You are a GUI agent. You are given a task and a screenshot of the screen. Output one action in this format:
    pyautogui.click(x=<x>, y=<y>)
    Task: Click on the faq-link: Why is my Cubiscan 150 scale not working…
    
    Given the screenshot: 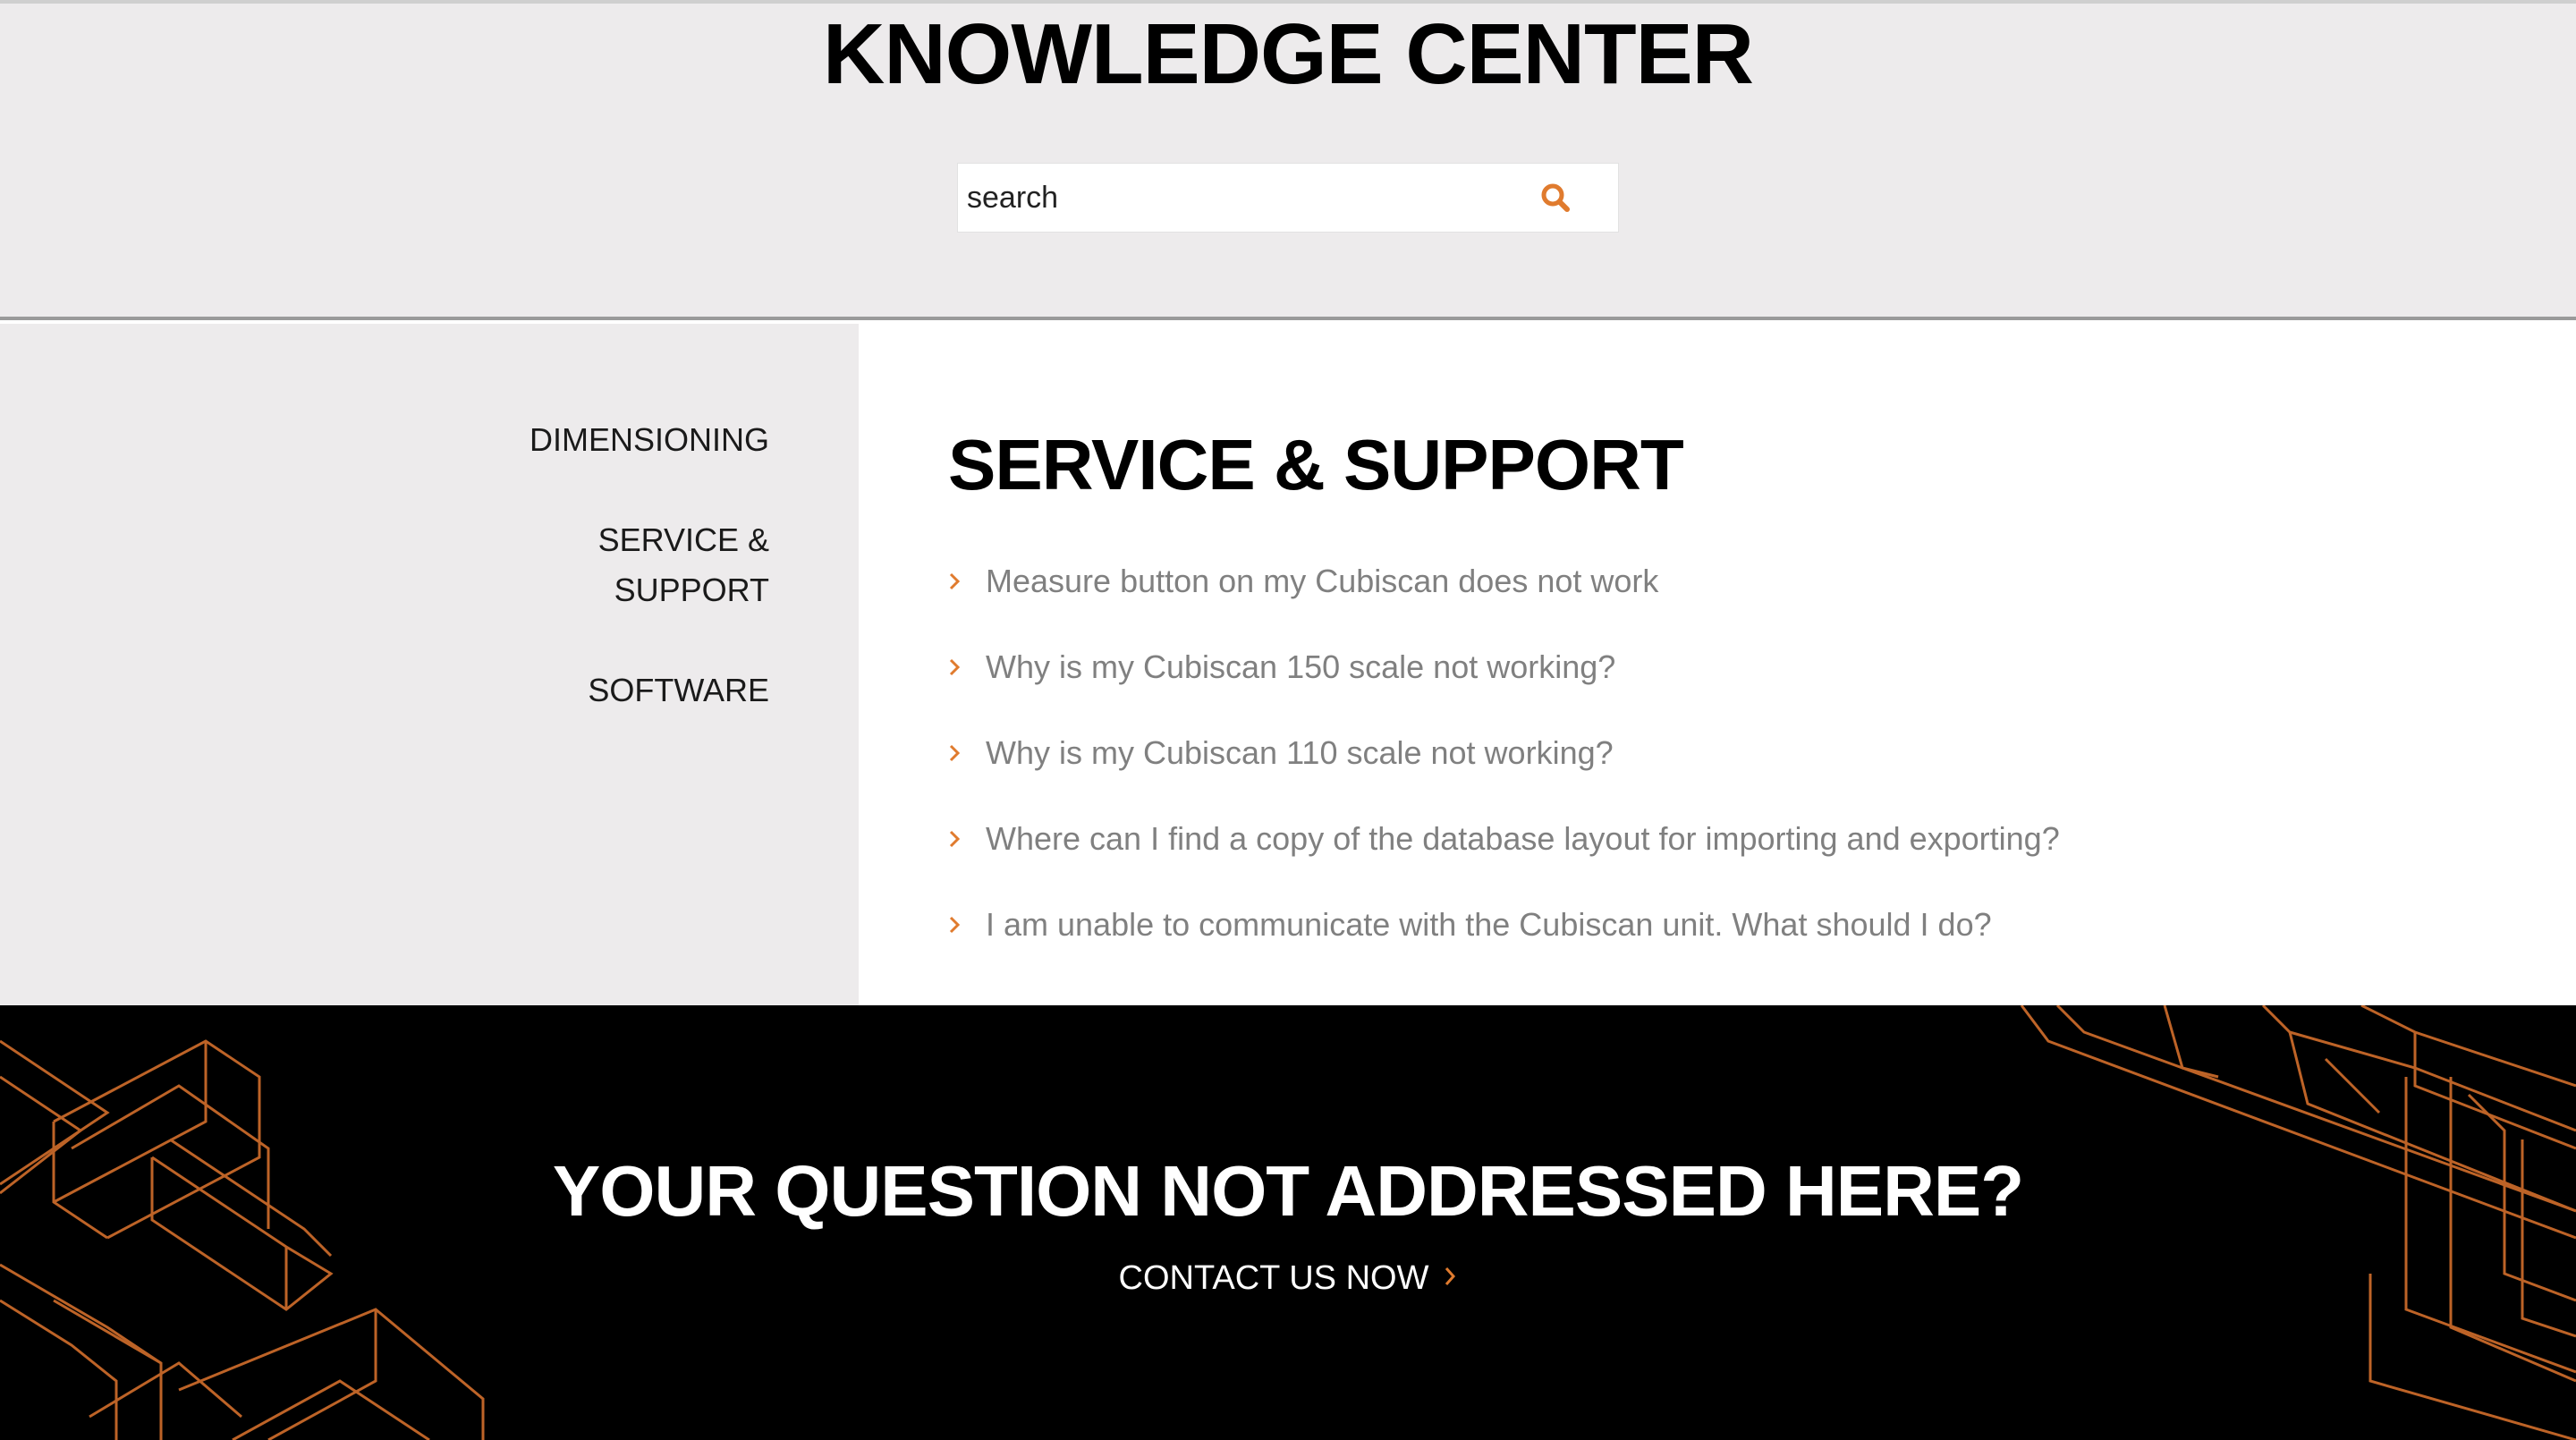 What is the action you would take?
    pyautogui.click(x=1300, y=667)
    